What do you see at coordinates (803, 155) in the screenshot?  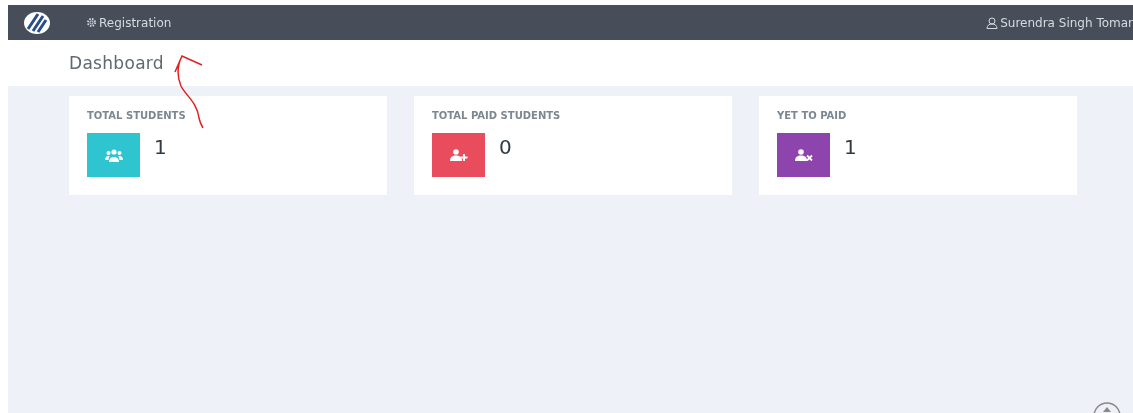 I see `user-remove-icon` at bounding box center [803, 155].